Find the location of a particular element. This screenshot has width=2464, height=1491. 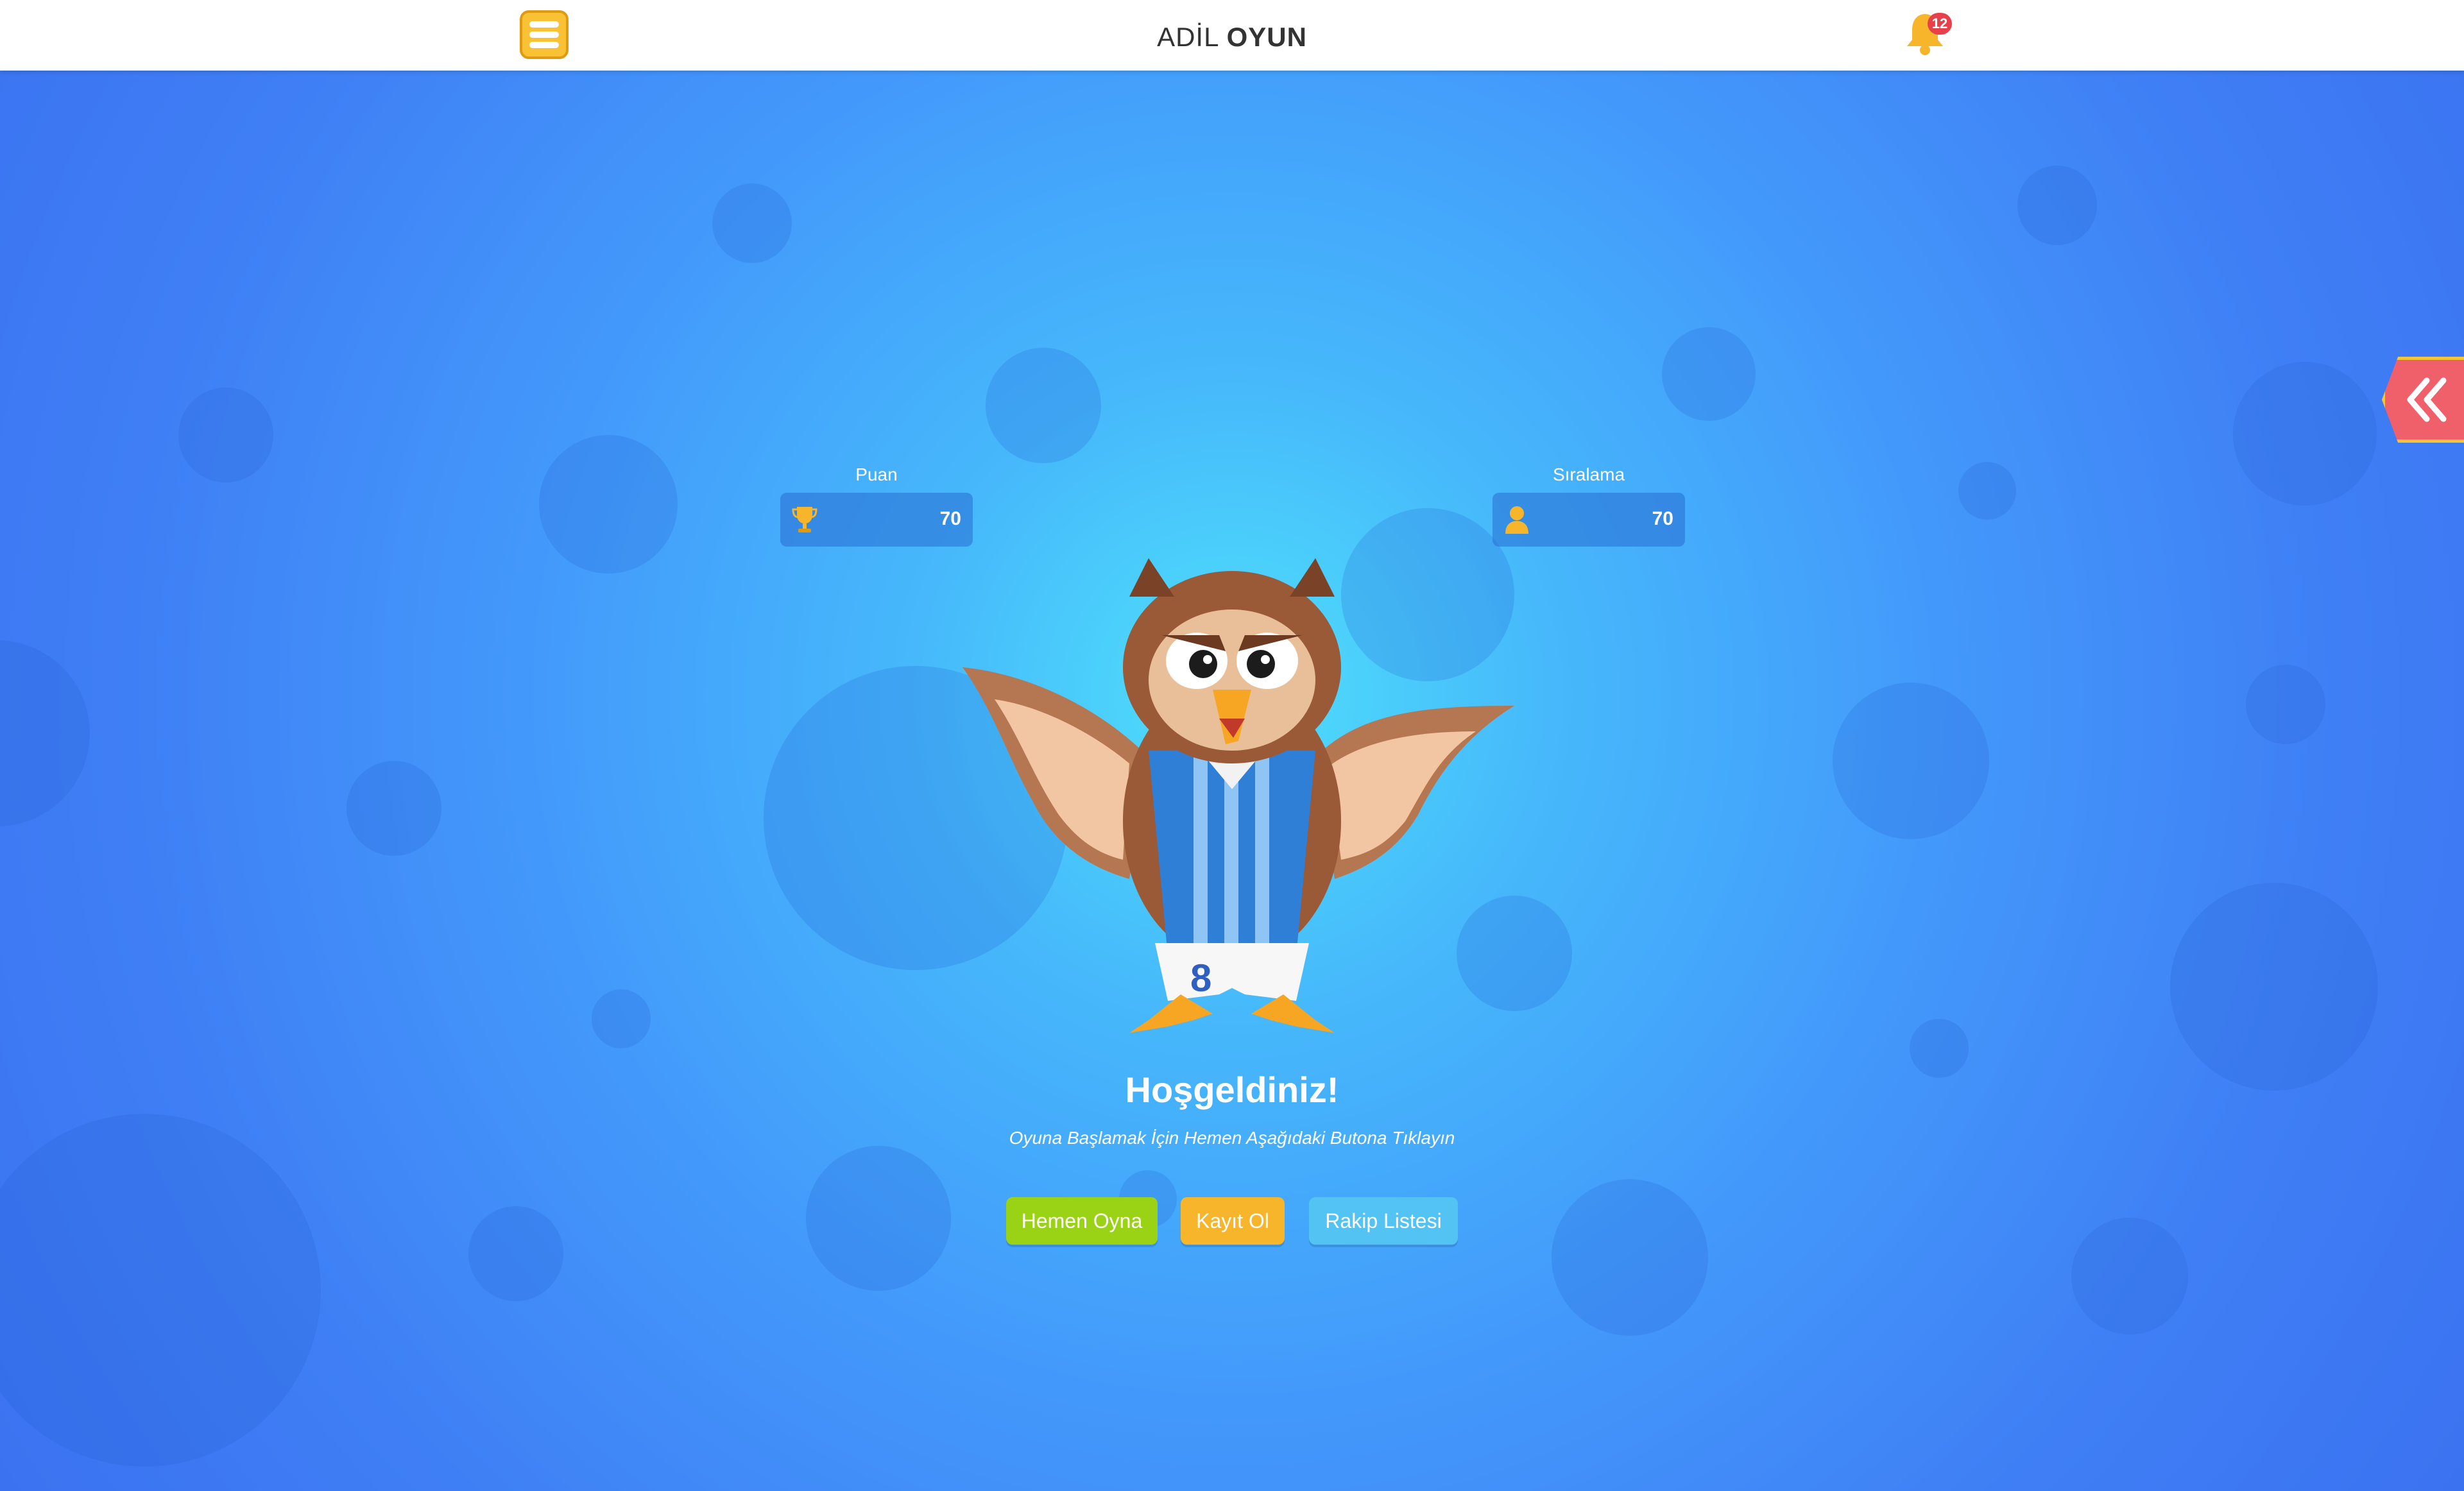

brand-title: ADİL OYUN is located at coordinates (1232, 37).